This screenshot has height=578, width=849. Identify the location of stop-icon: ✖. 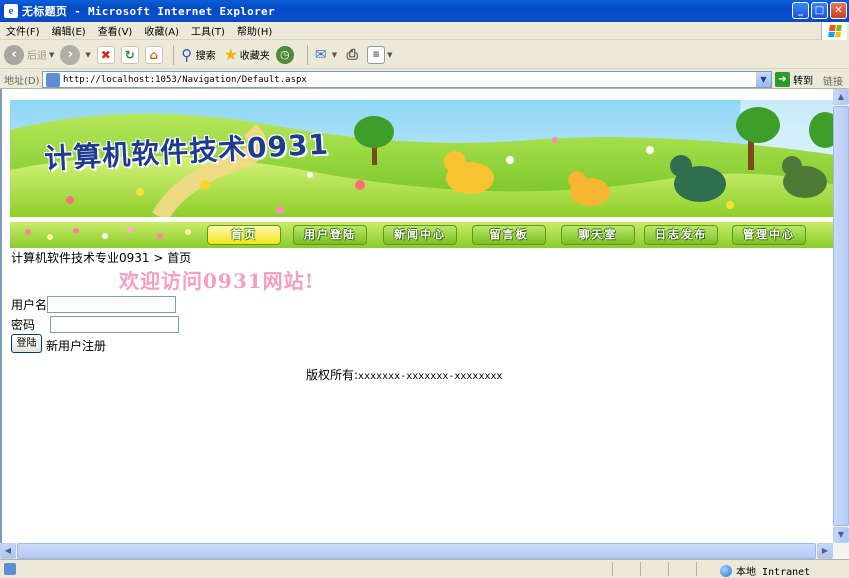
(105, 54).